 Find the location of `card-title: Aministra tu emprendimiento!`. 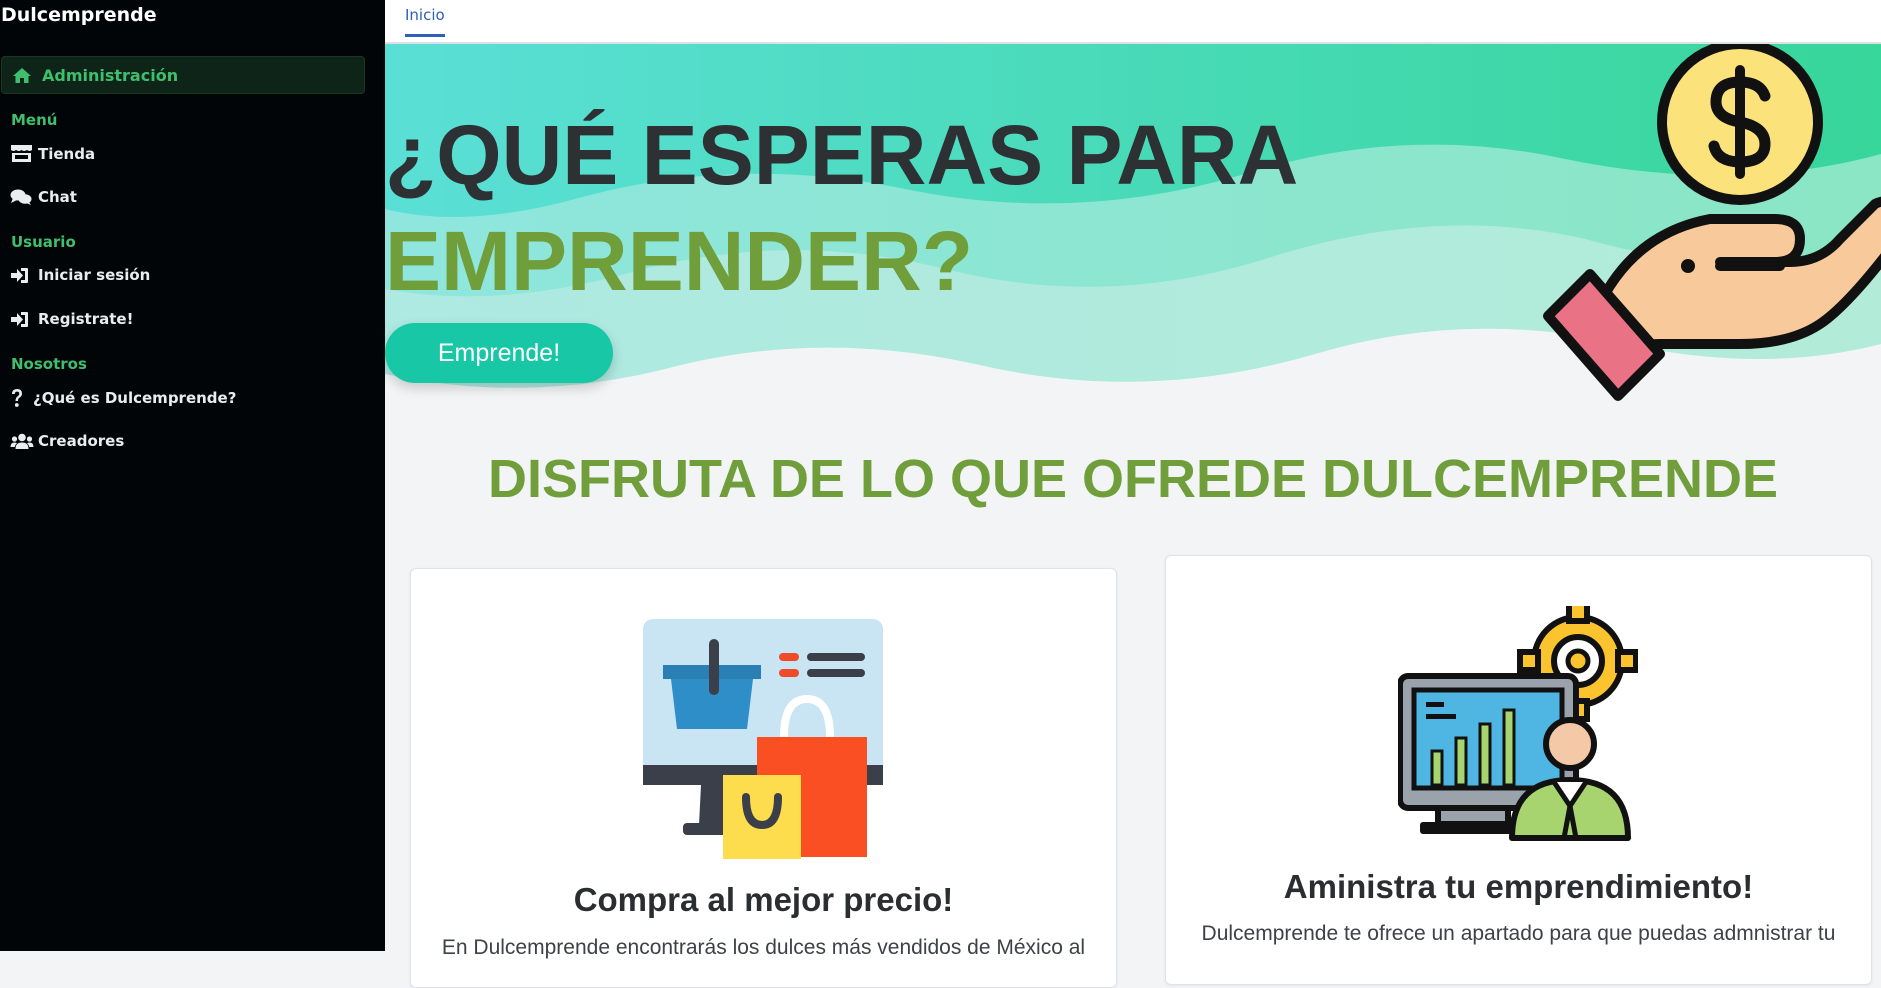

card-title: Aministra tu emprendimiento! is located at coordinates (1518, 886).